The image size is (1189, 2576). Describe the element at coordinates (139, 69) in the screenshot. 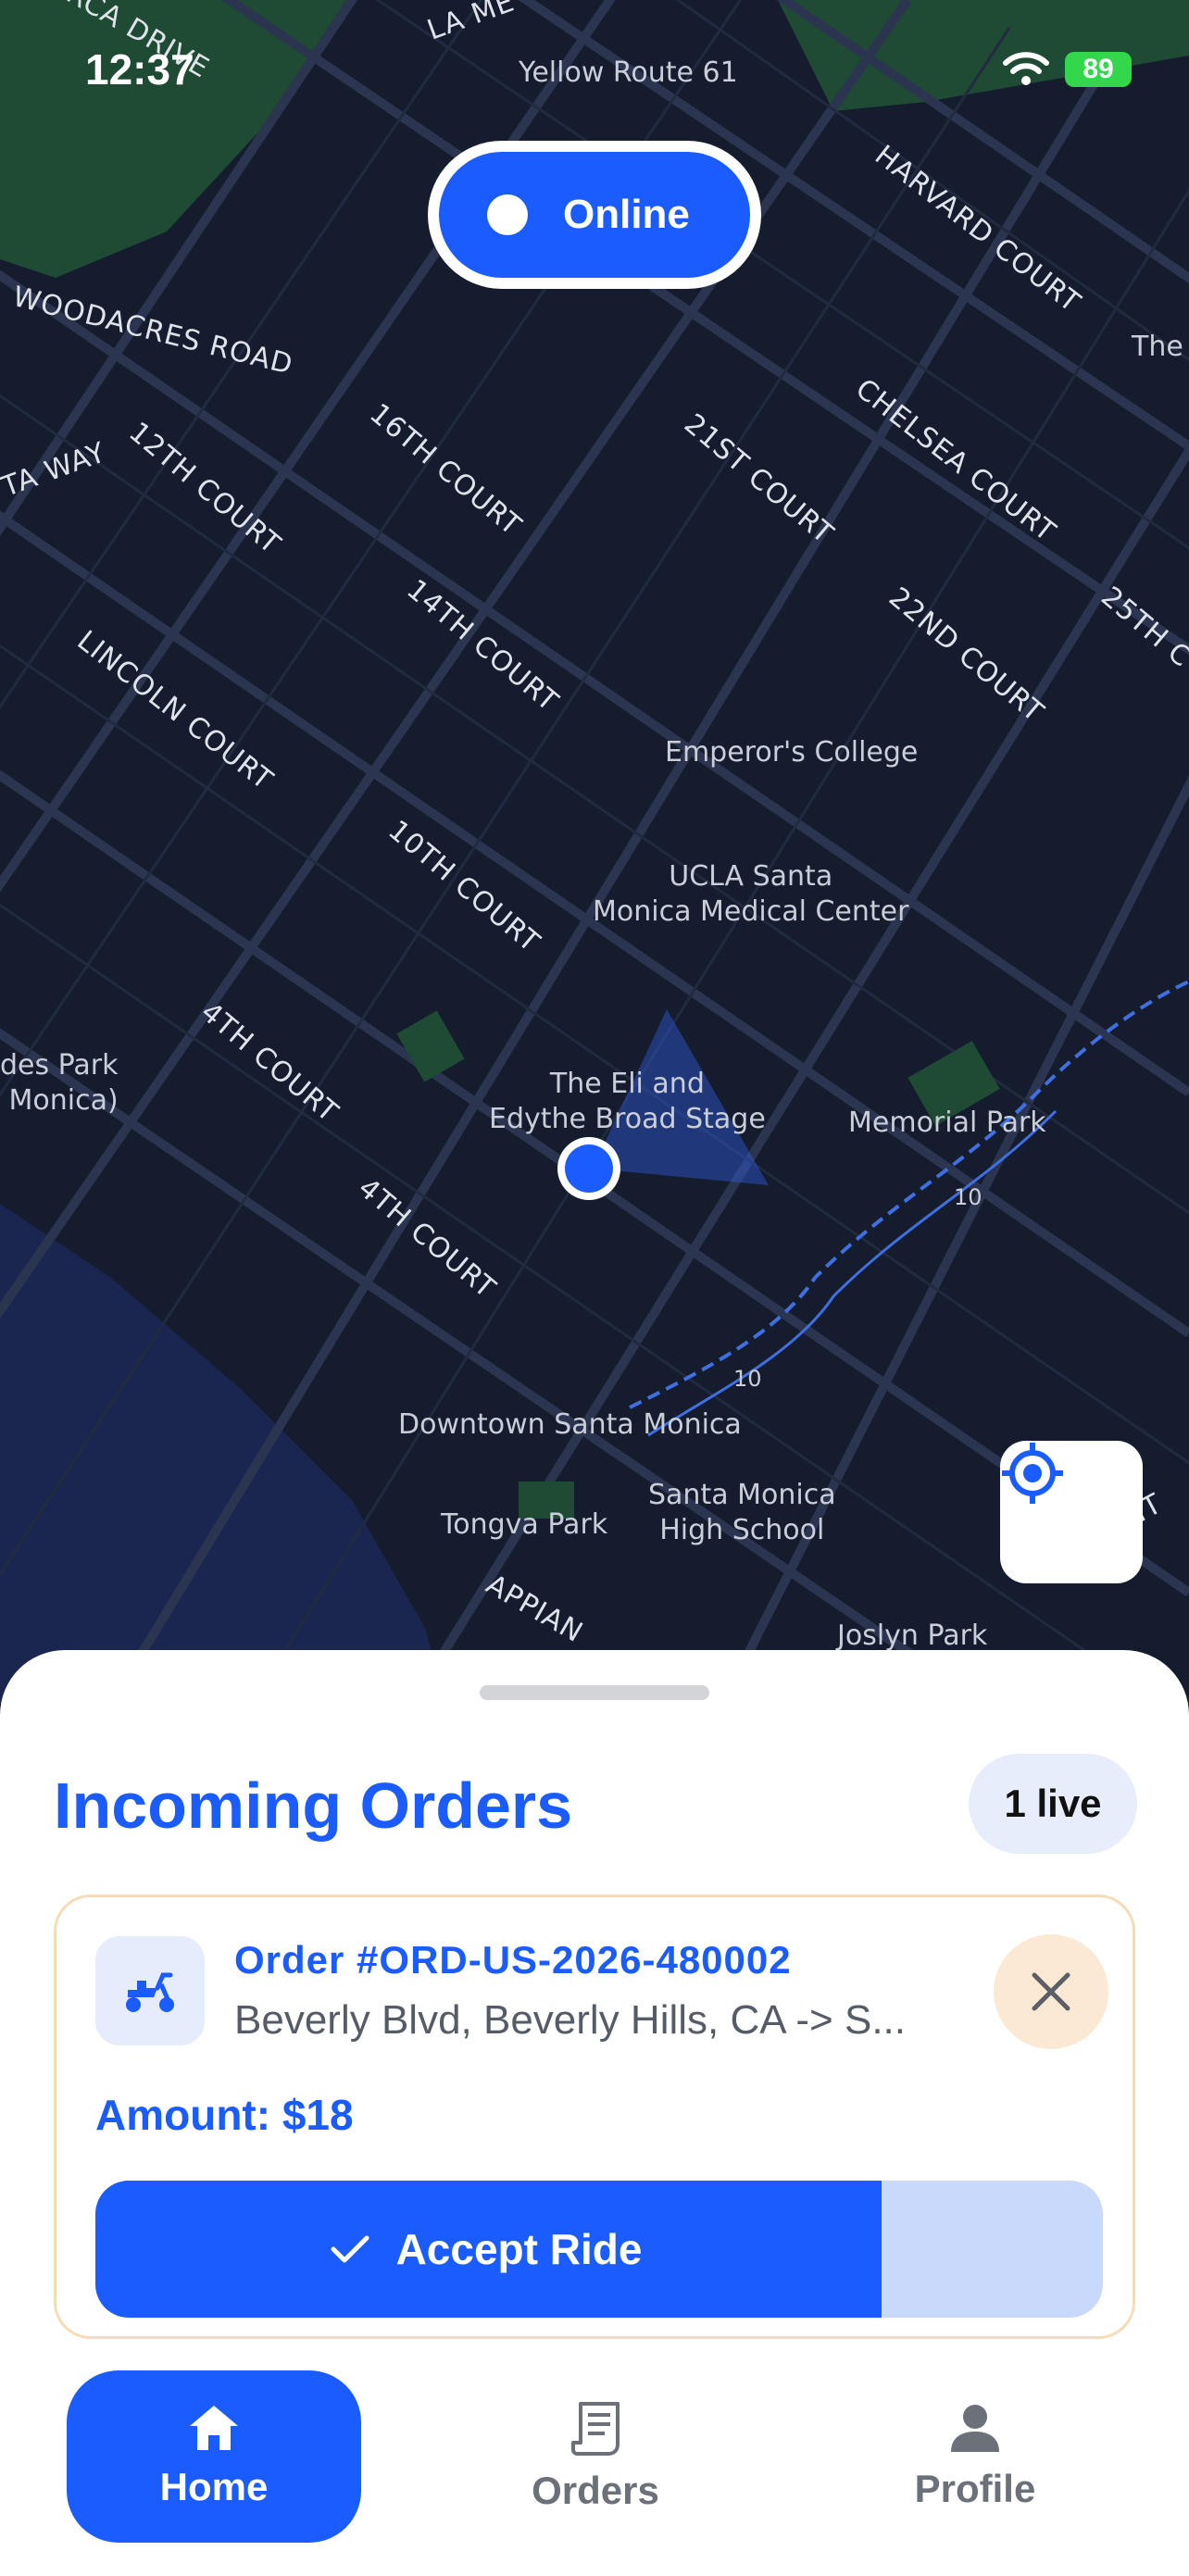

I see `status-time: 12:37` at that location.